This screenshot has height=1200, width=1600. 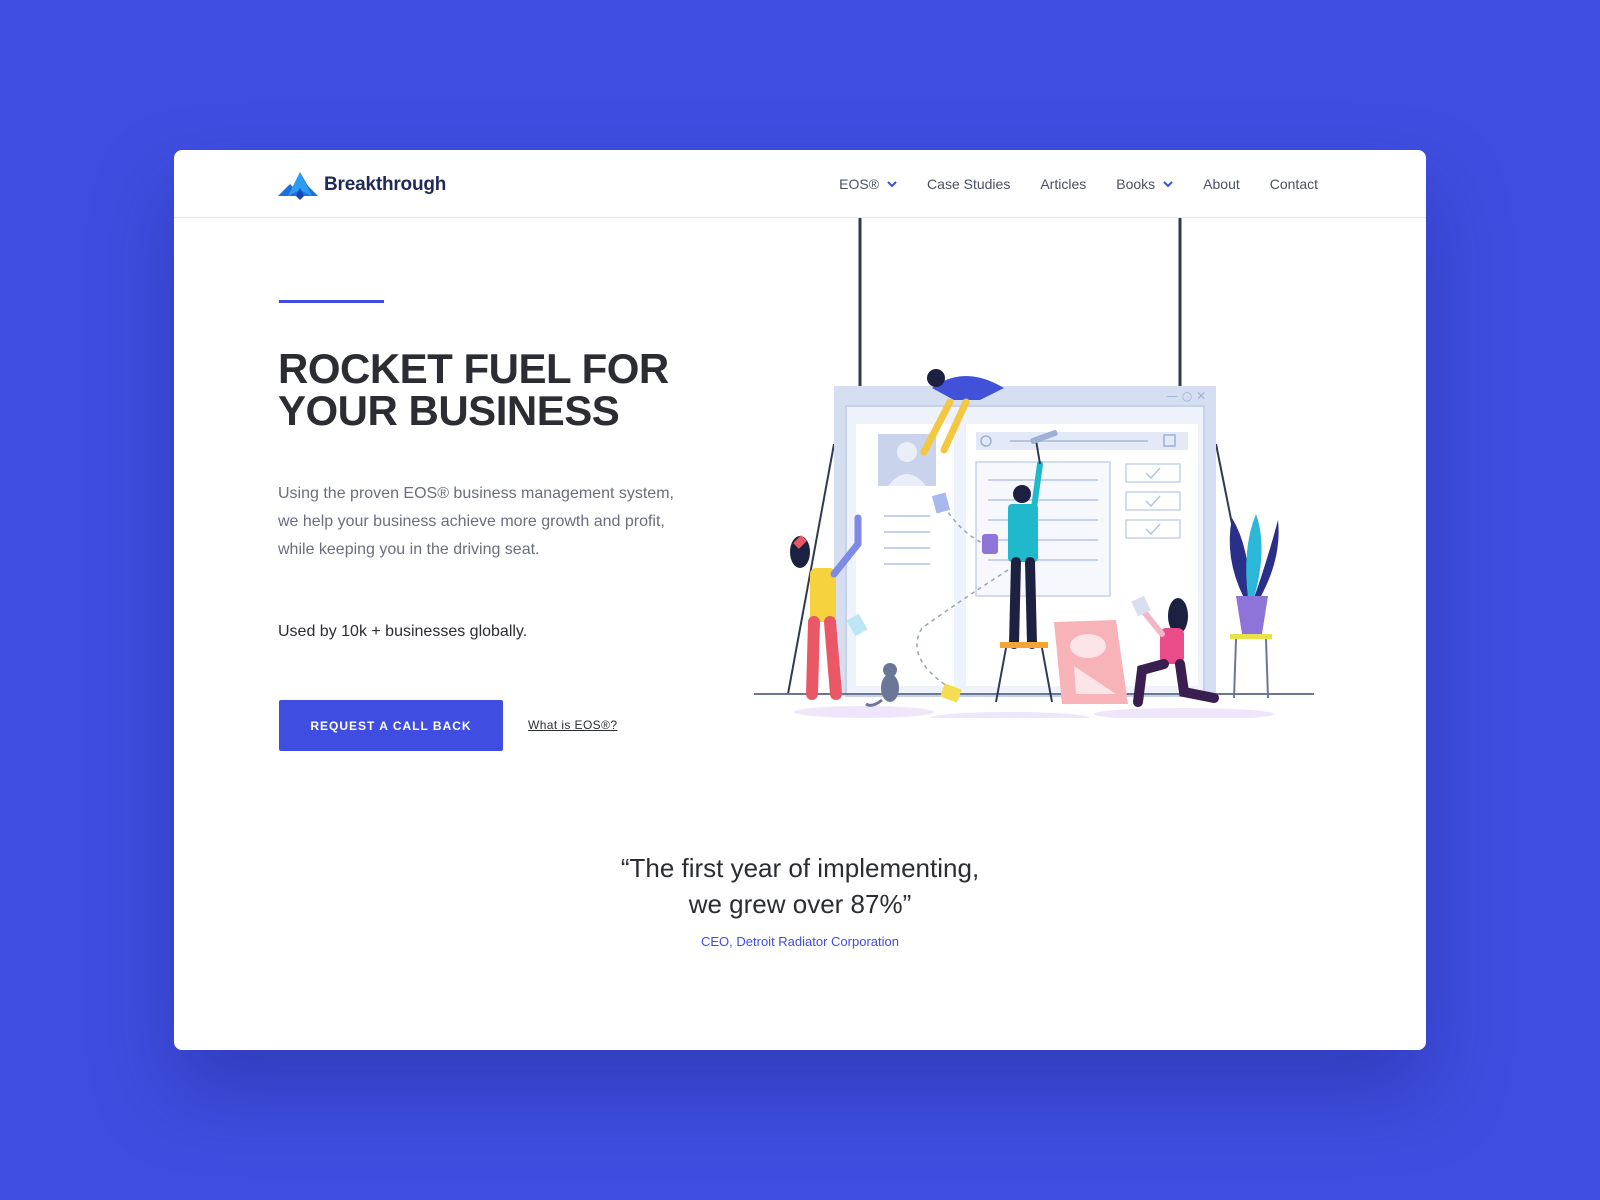 I want to click on nav-item-label: Contact, so click(x=1293, y=184).